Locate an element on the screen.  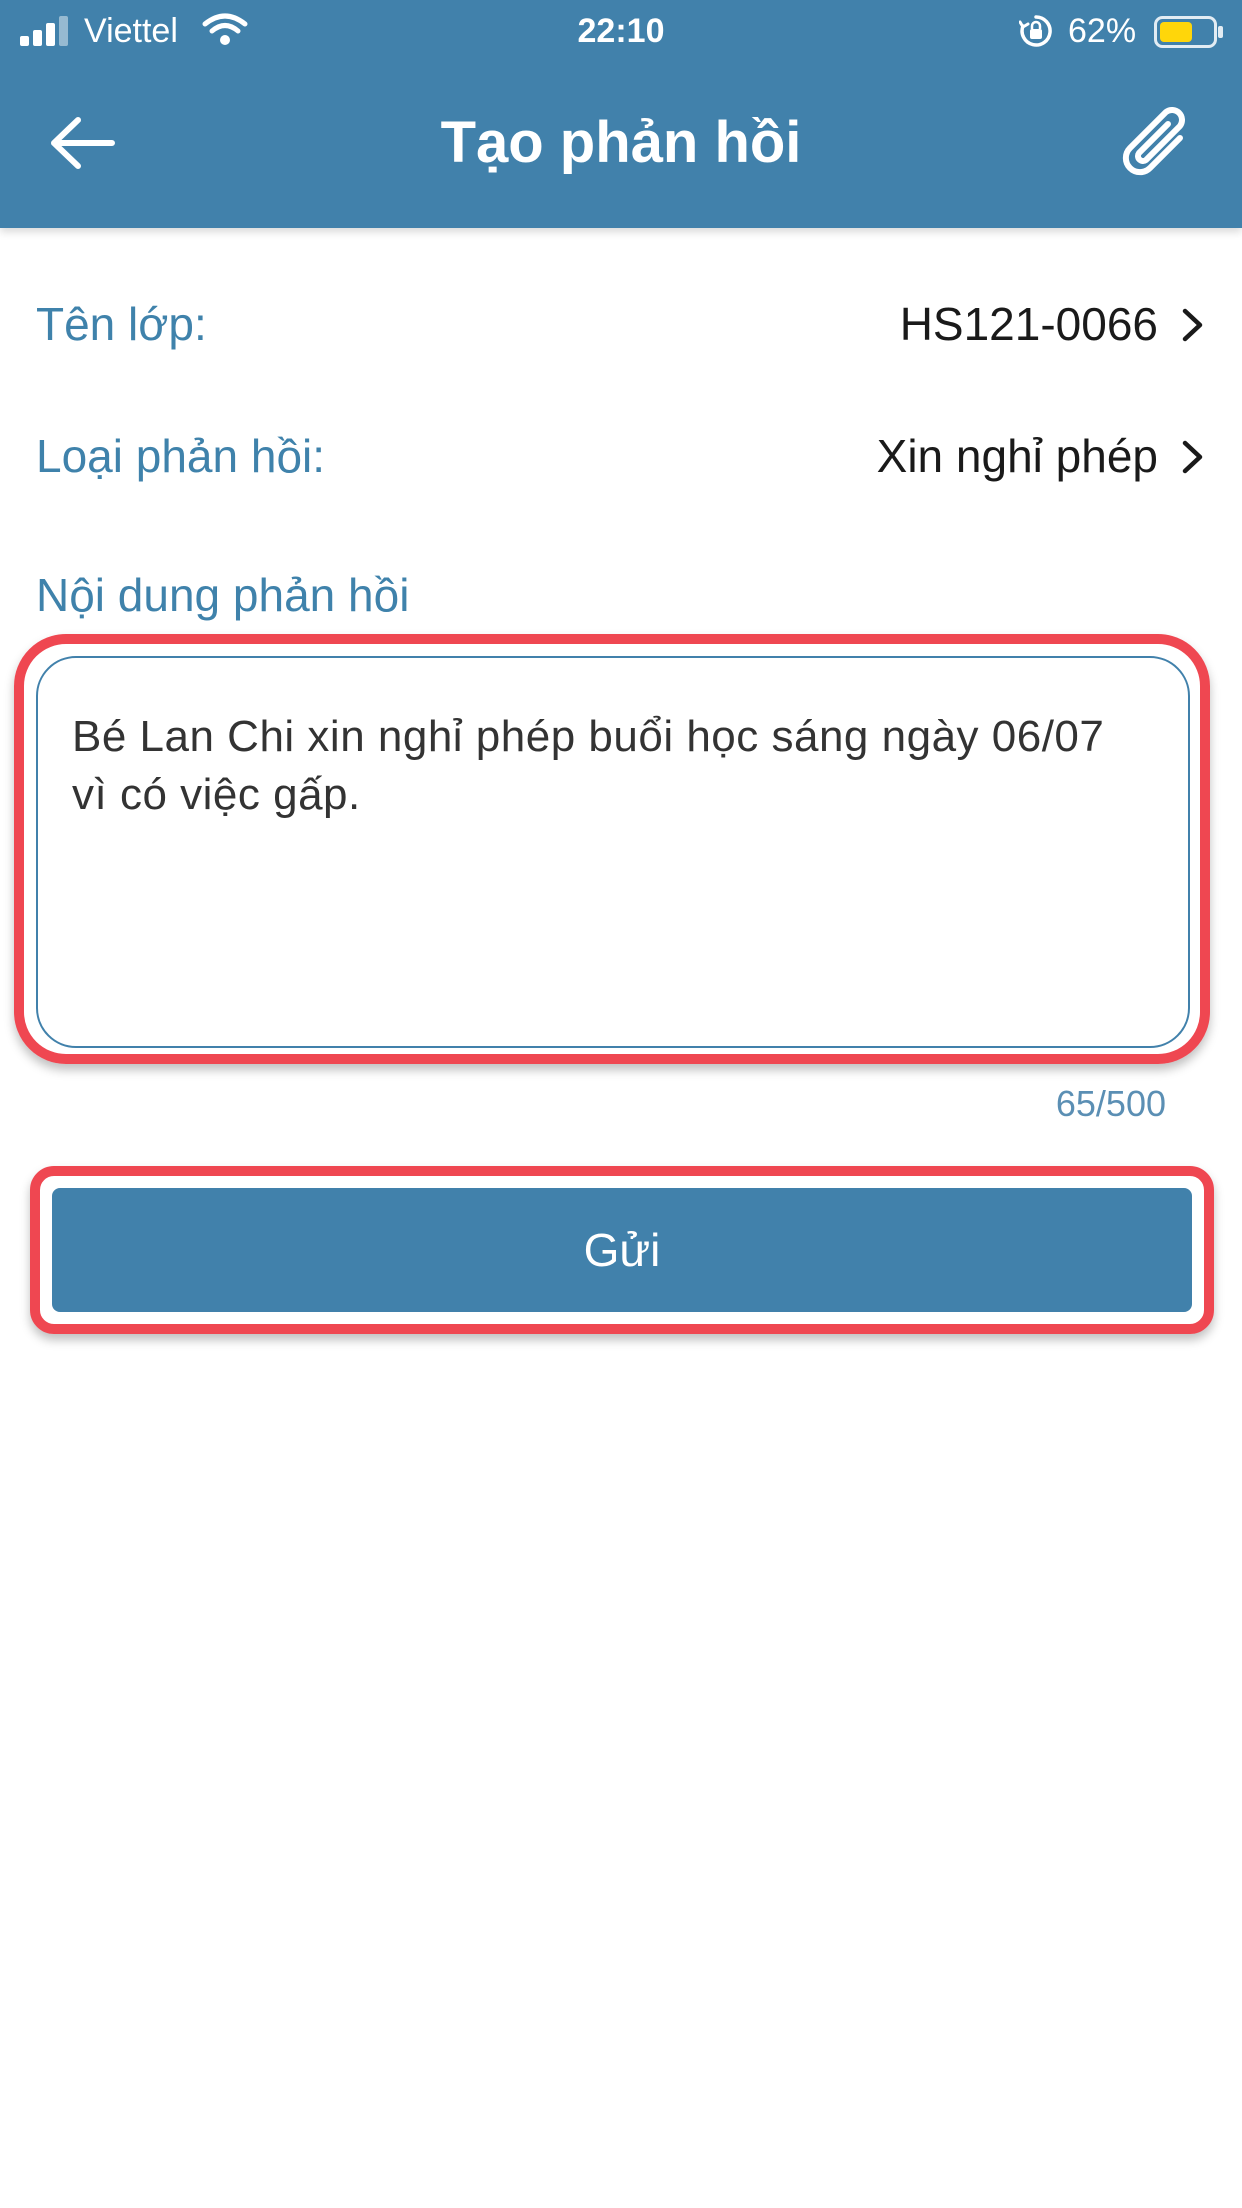
class-selector-row: Tên lớp: HS121-0066 is located at coordinates (621, 324).